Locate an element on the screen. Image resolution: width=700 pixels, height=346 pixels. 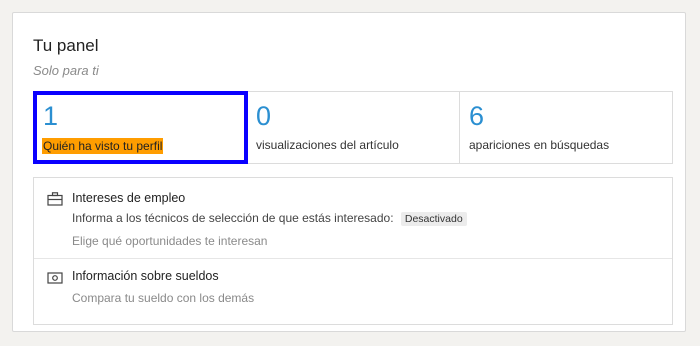
salary-link: Compara tu sueldo con los demás is located at coordinates (163, 298).